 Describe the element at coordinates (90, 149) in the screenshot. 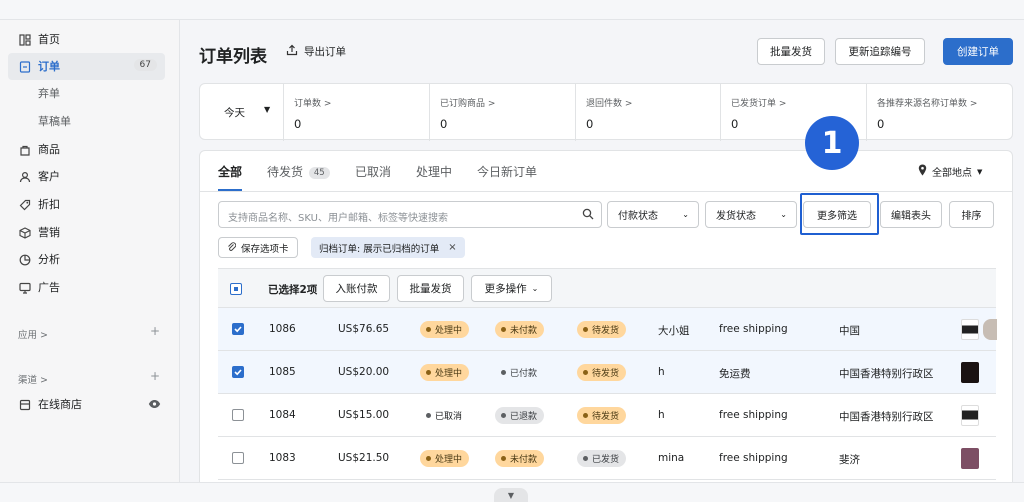

I see `sidebar-item-products: 商品` at that location.